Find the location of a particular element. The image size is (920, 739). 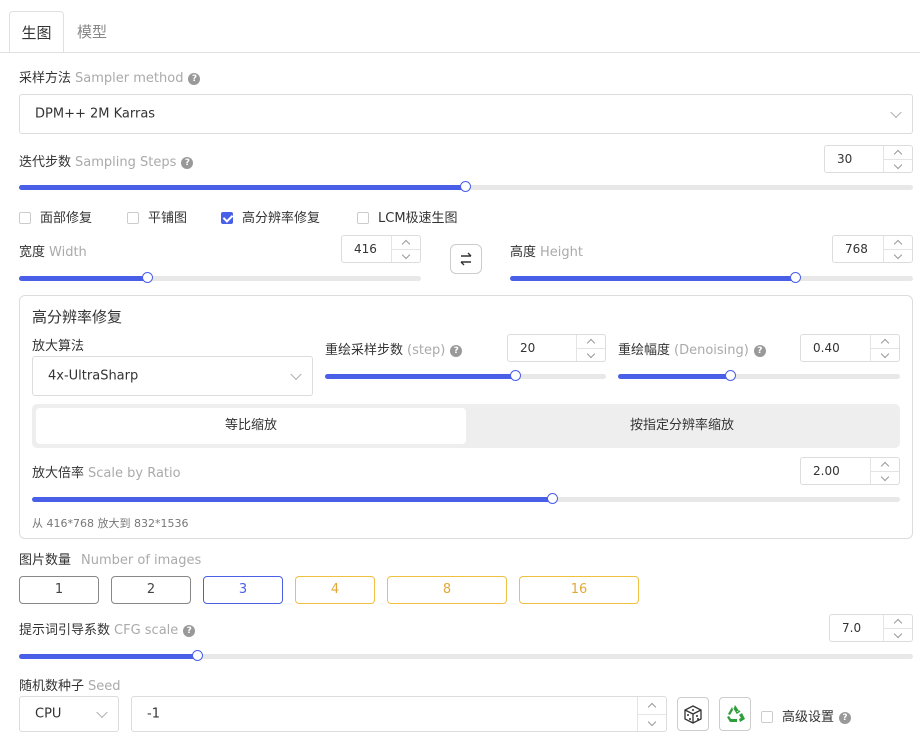

cfg-label: 提示词引导系数 CFG scale? is located at coordinates (107, 628).